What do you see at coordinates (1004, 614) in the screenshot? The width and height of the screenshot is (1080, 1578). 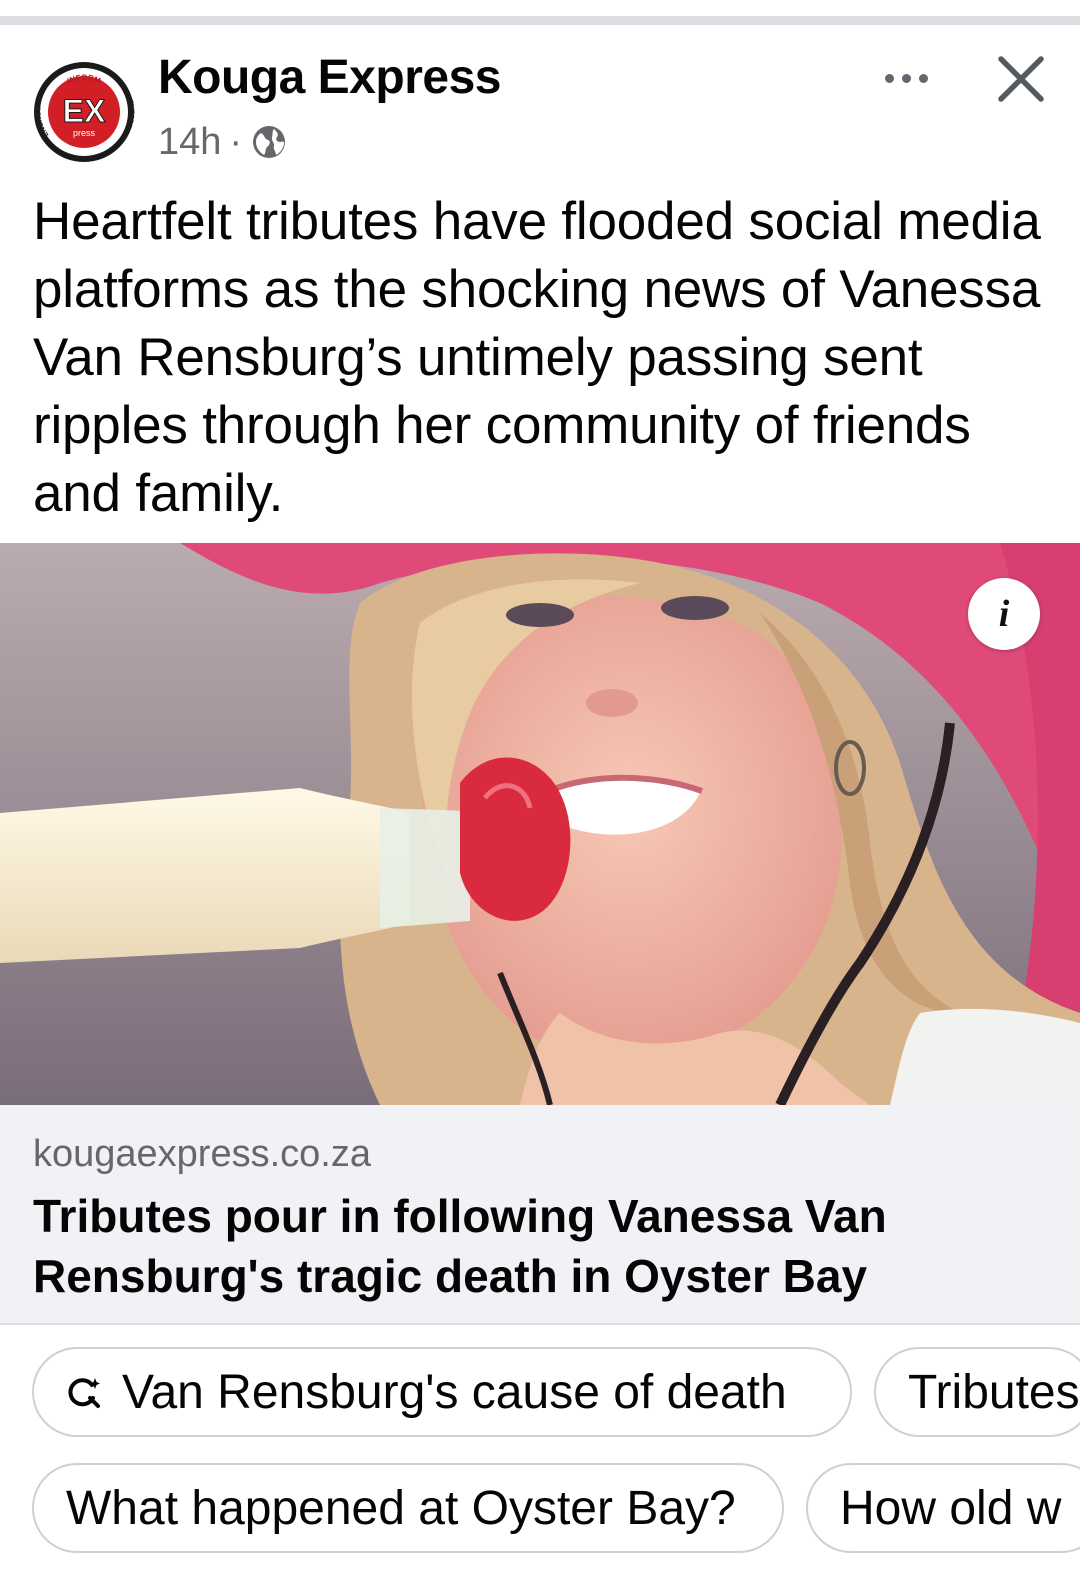 I see `info-button: i` at bounding box center [1004, 614].